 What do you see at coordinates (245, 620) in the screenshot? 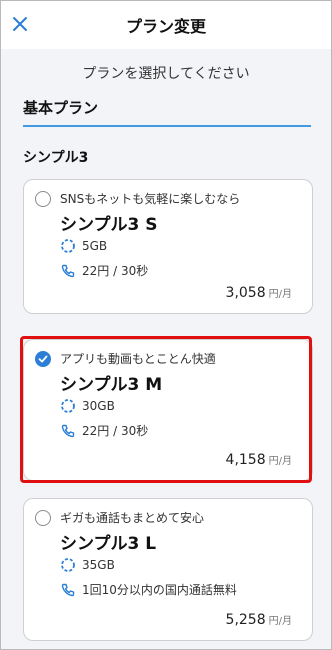
I see `plan-price-value: 5,258` at bounding box center [245, 620].